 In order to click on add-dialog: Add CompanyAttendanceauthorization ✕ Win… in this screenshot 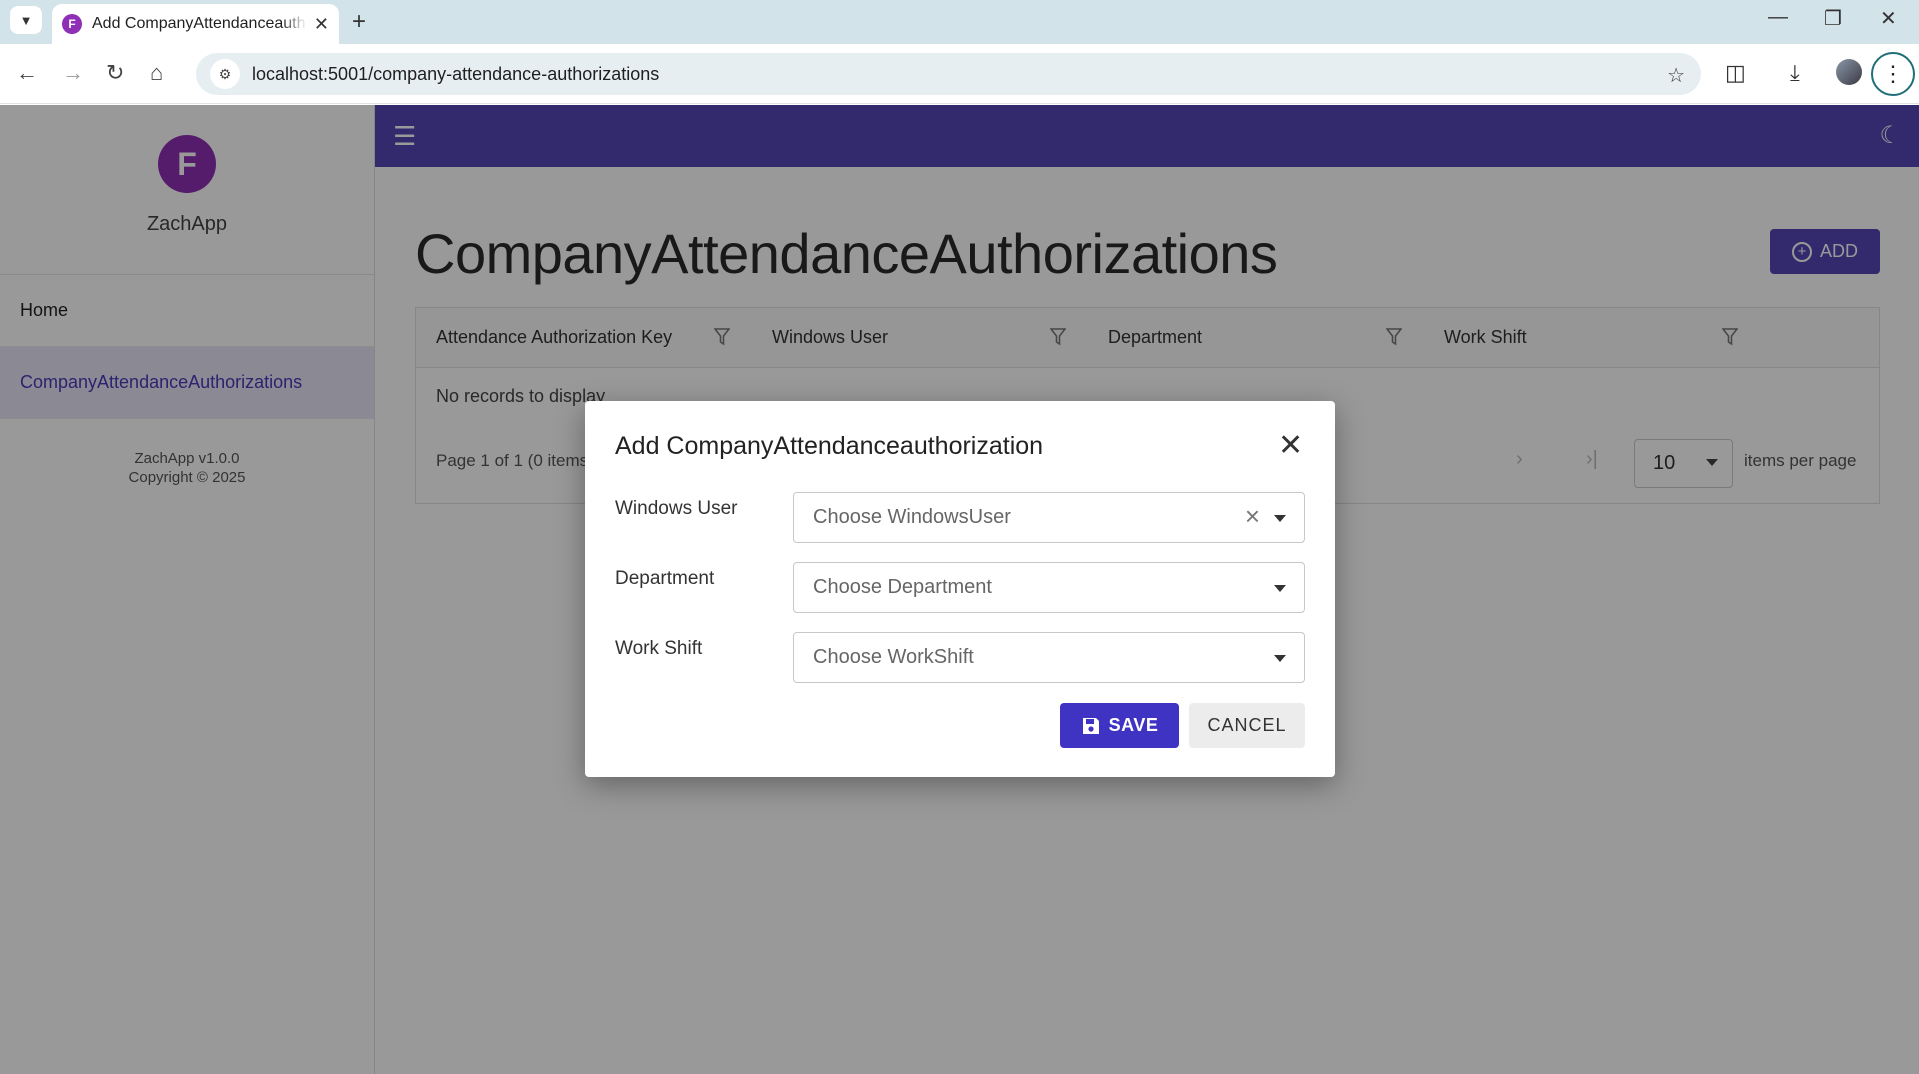, I will do `click(960, 589)`.